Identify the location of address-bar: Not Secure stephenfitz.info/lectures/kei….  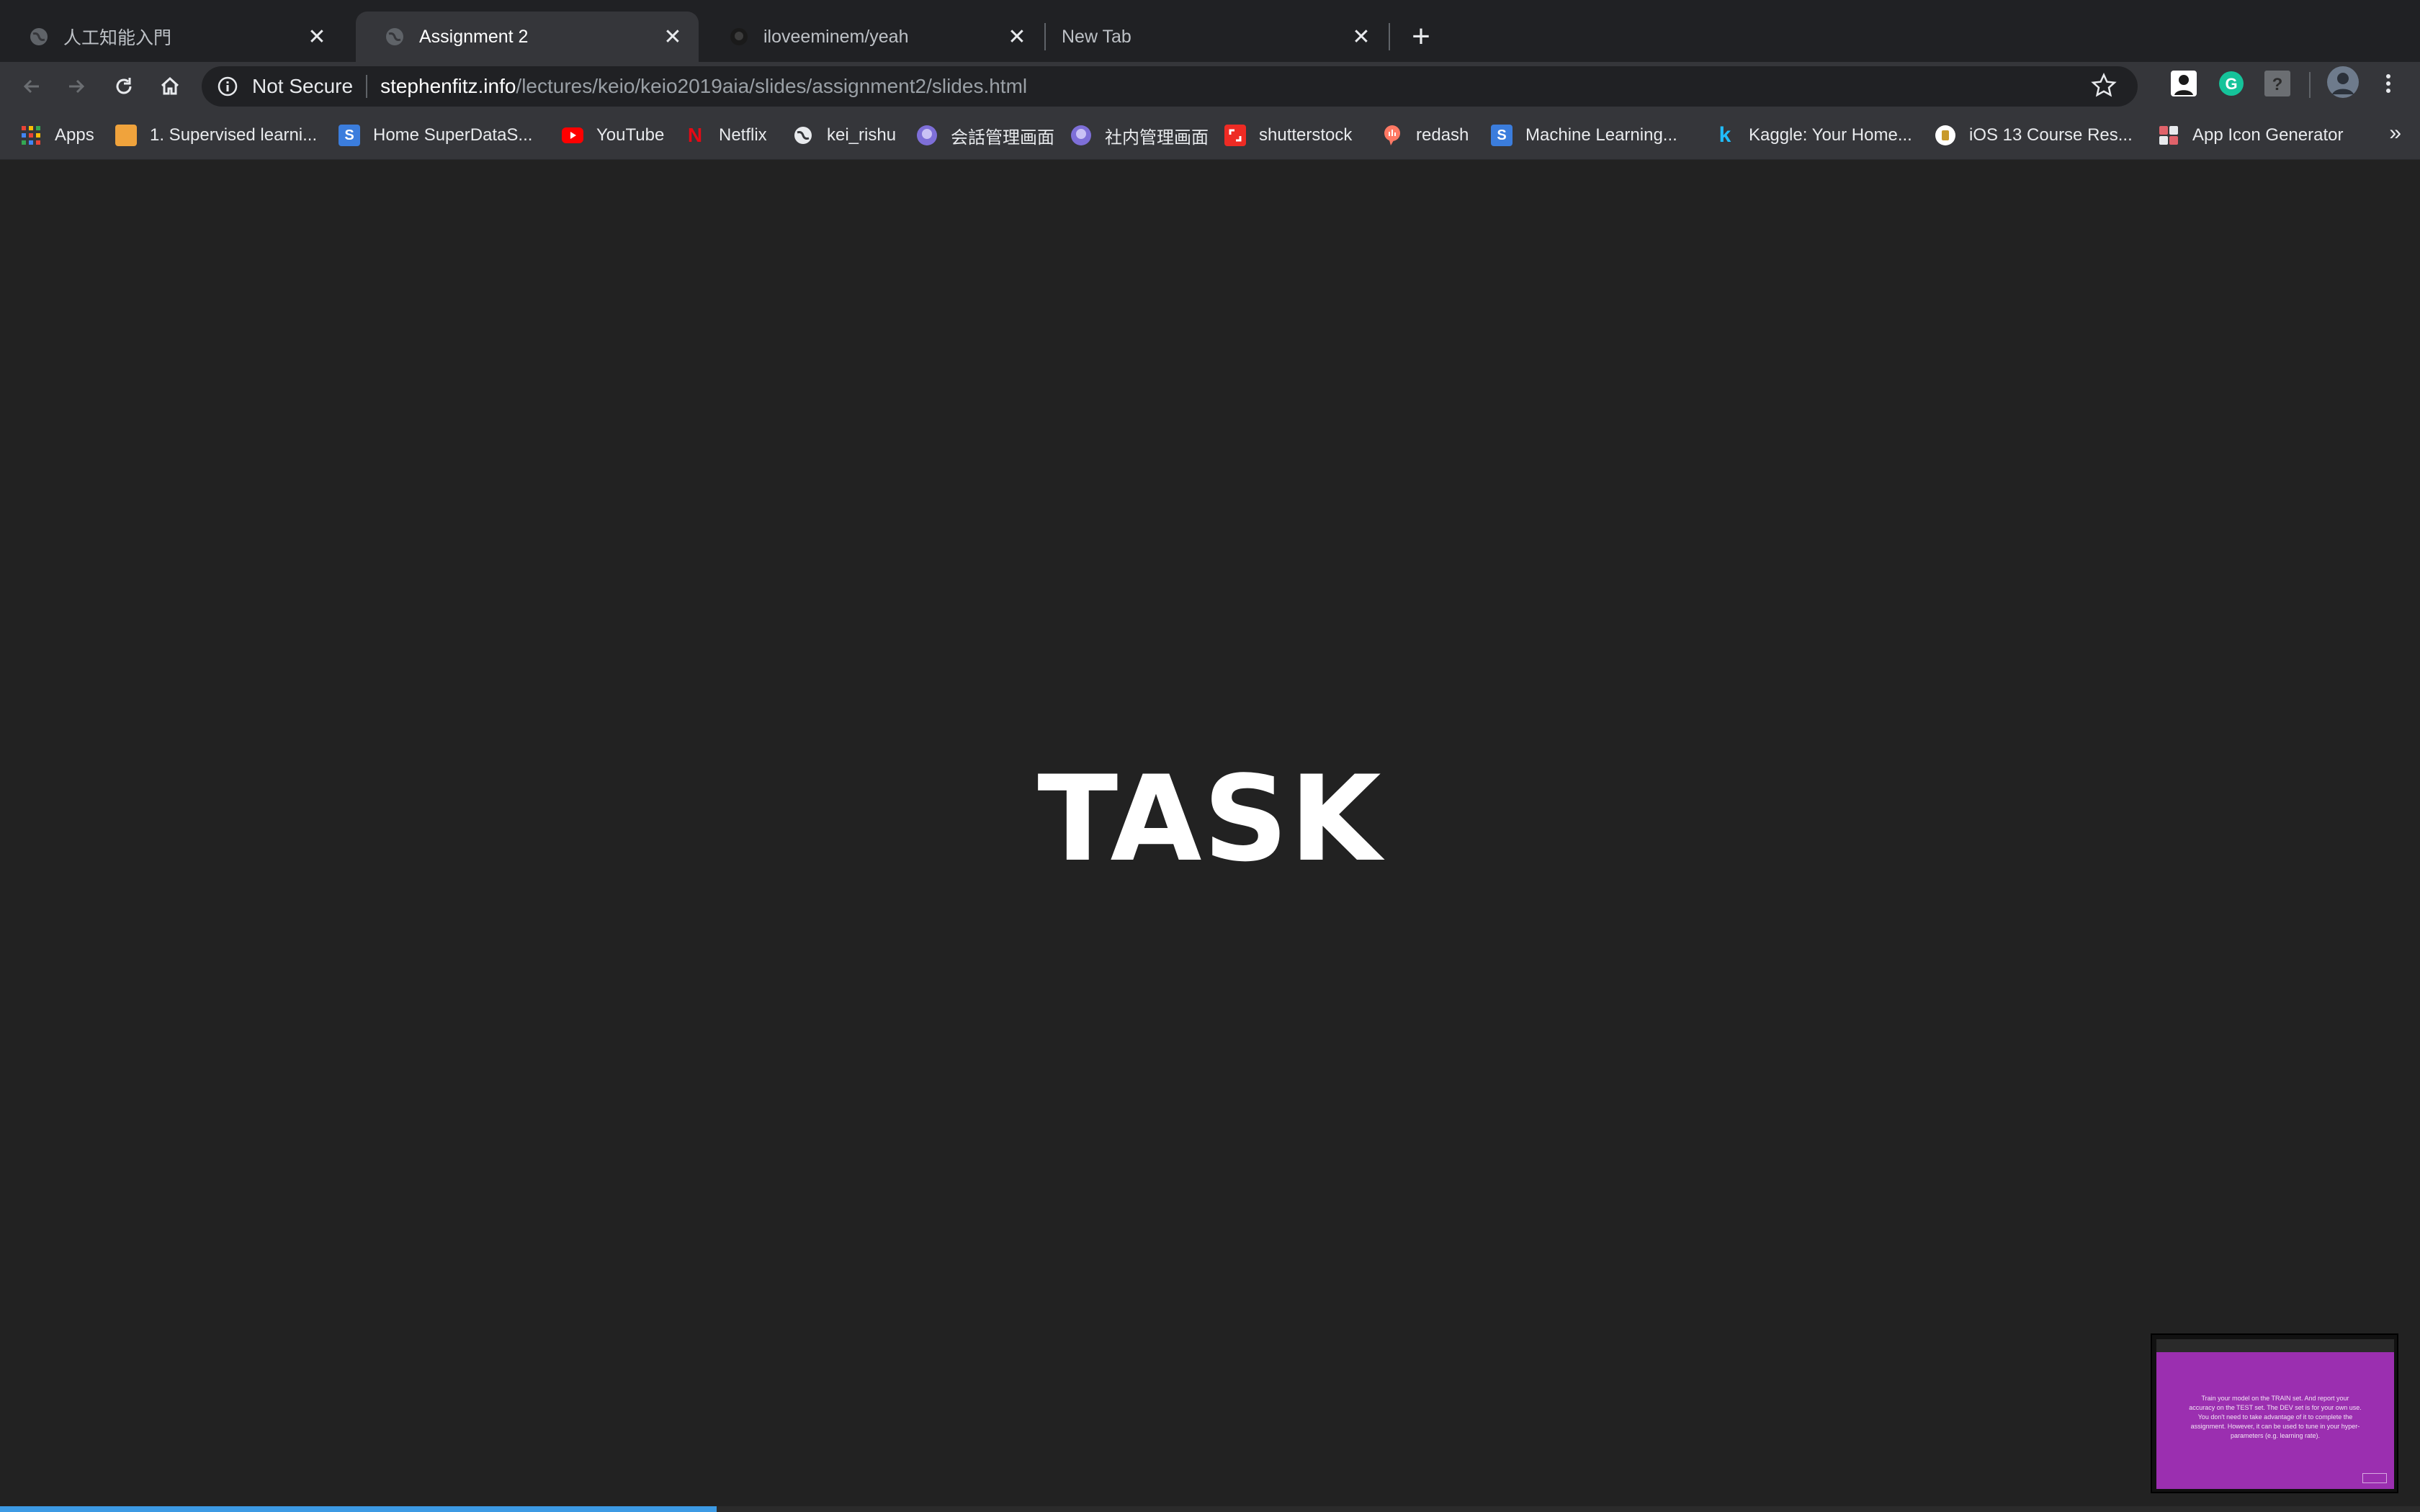
(1170, 86).